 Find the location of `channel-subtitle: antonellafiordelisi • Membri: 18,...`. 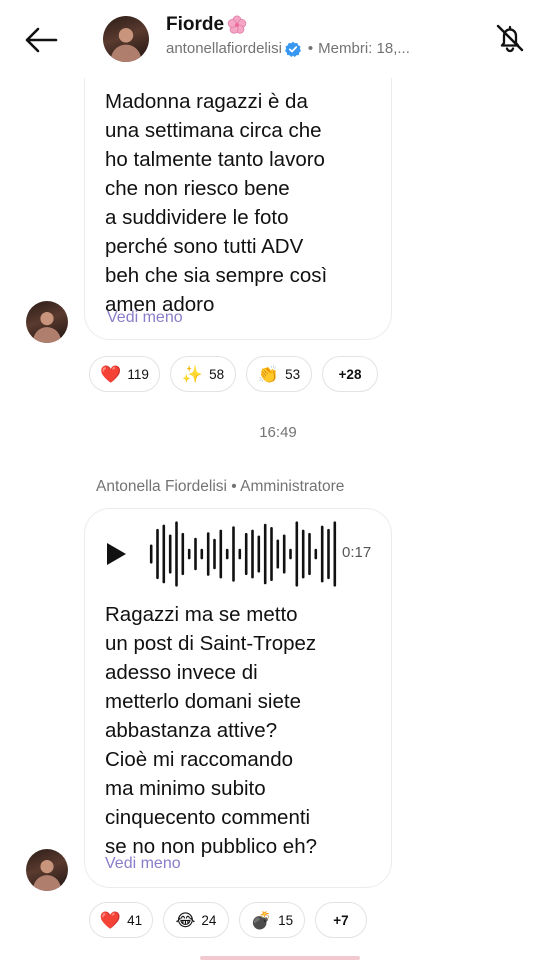

channel-subtitle: antonellafiordelisi • Membri: 18,... is located at coordinates (288, 48).